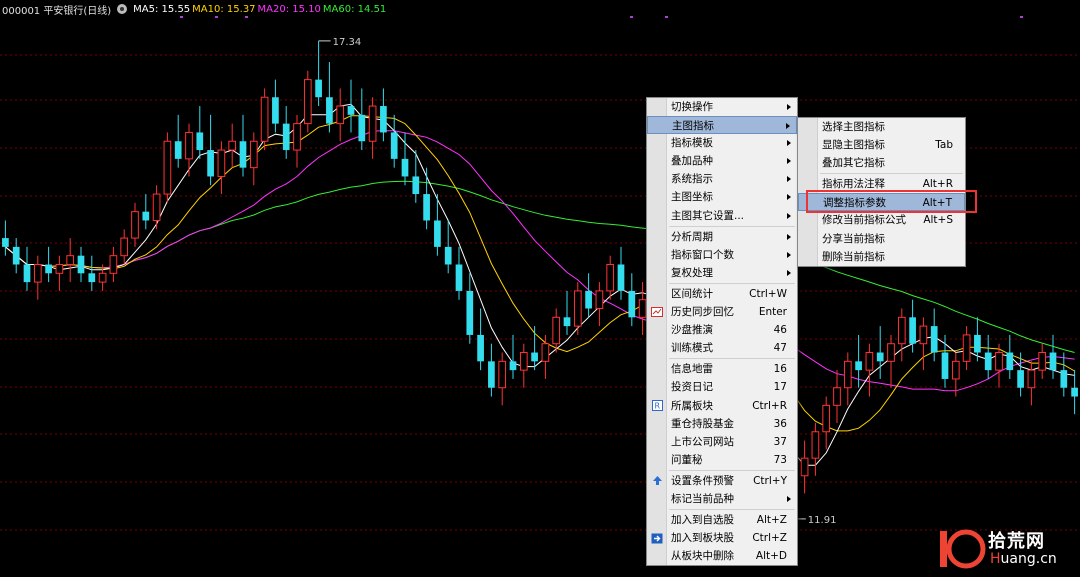 This screenshot has height=577, width=1080. What do you see at coordinates (722, 424) in the screenshot?
I see `main_menu-item: 重仓持股基金 36` at bounding box center [722, 424].